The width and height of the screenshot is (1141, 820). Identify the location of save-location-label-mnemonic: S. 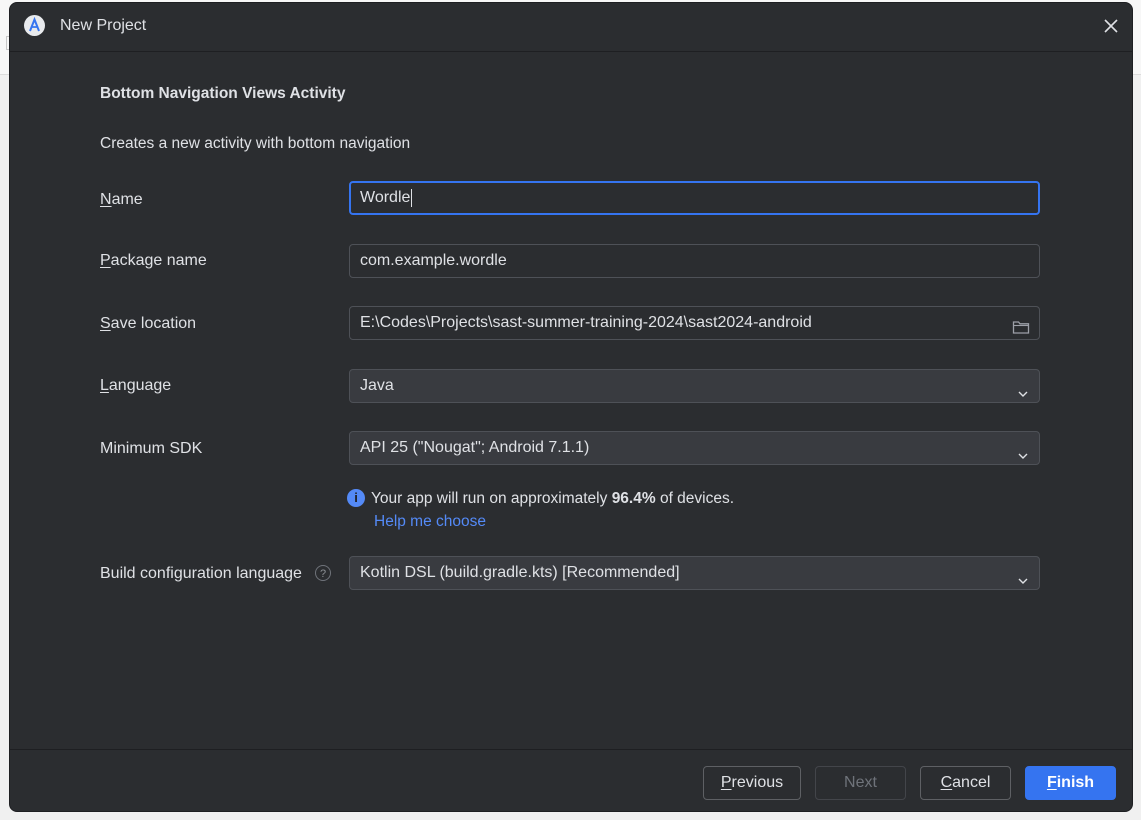
(105, 323).